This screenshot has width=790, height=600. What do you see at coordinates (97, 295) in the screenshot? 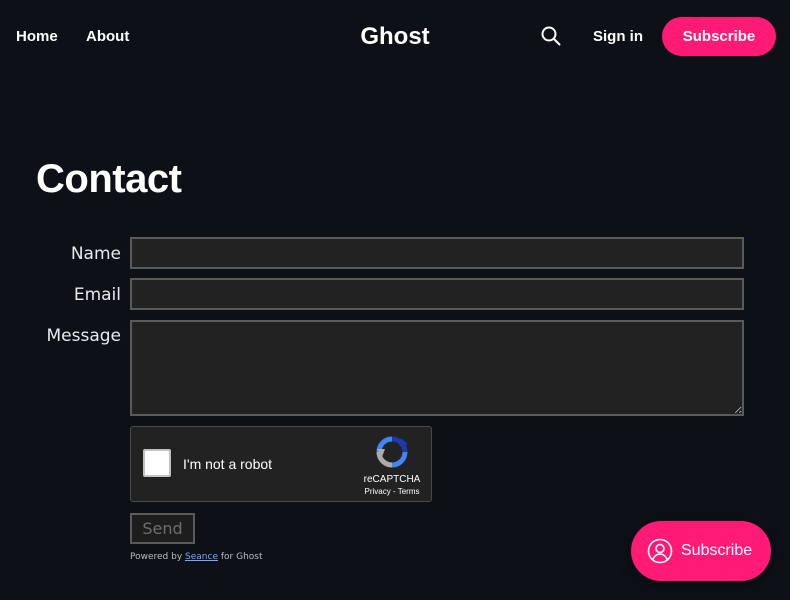
I see `email-label: Email` at bounding box center [97, 295].